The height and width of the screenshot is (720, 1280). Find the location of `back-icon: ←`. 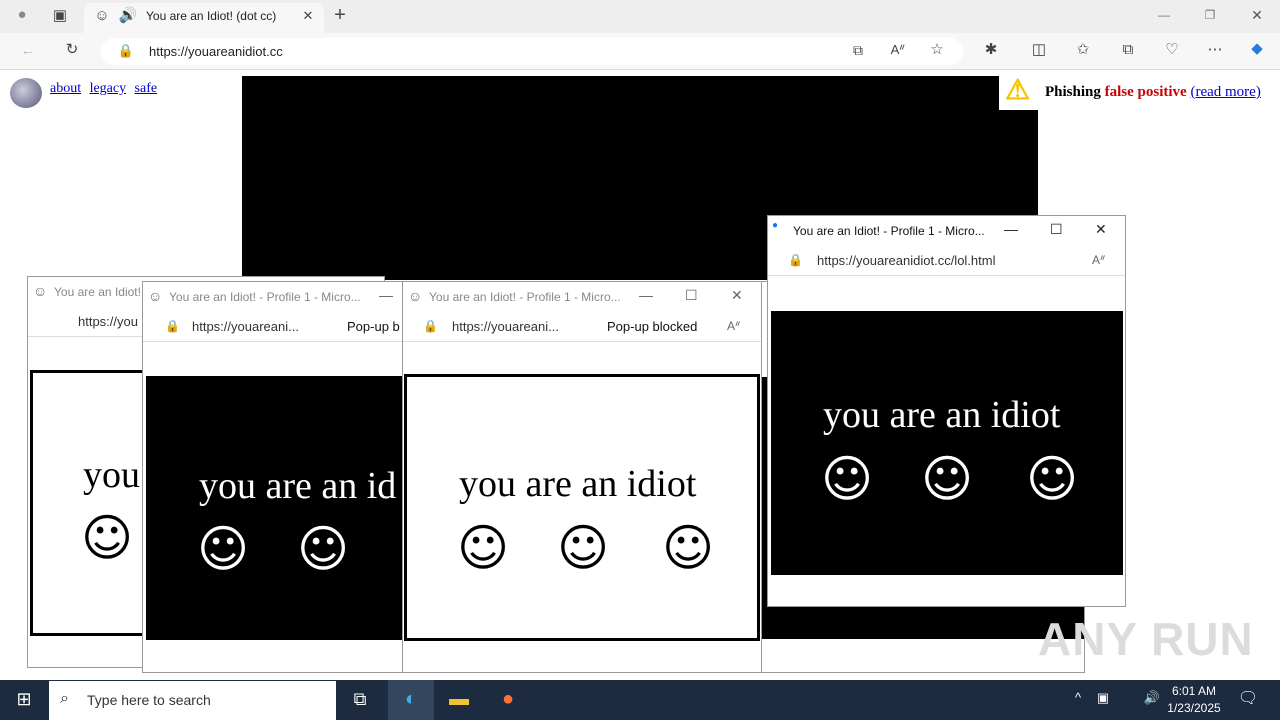

back-icon: ← is located at coordinates (28, 50).